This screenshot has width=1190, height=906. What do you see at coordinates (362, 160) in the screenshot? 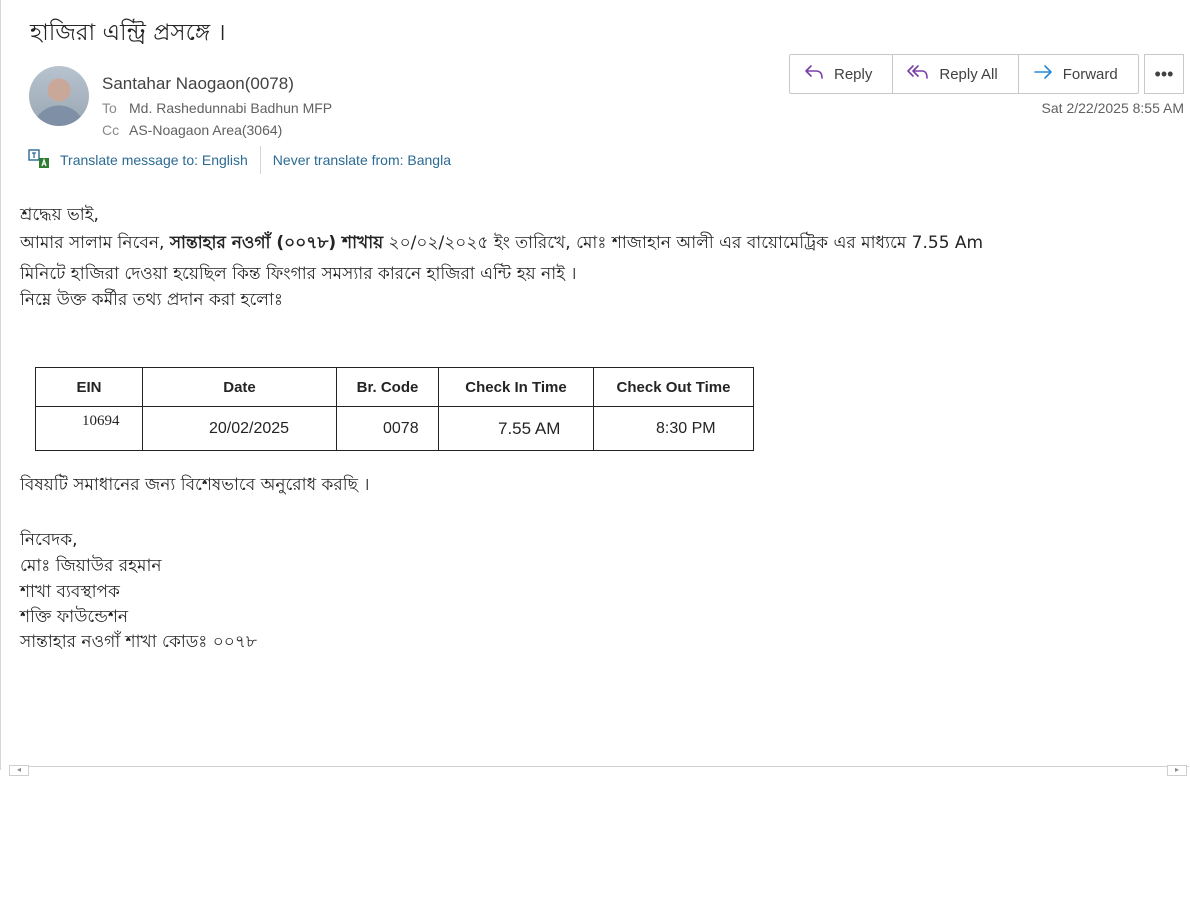
I see `never-translate-link: Never translate from: Bangla` at bounding box center [362, 160].